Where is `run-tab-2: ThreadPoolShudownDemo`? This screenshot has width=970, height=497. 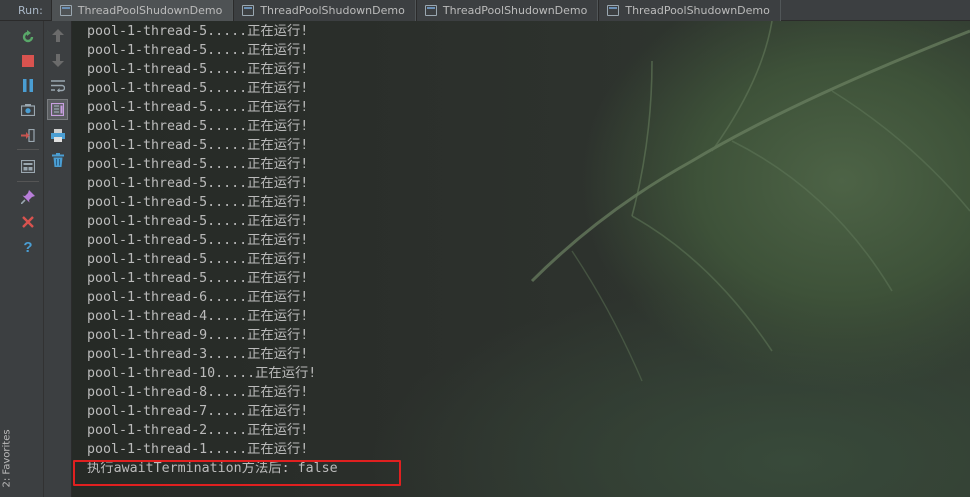
run-tab-2: ThreadPoolShudownDemo is located at coordinates (324, 10).